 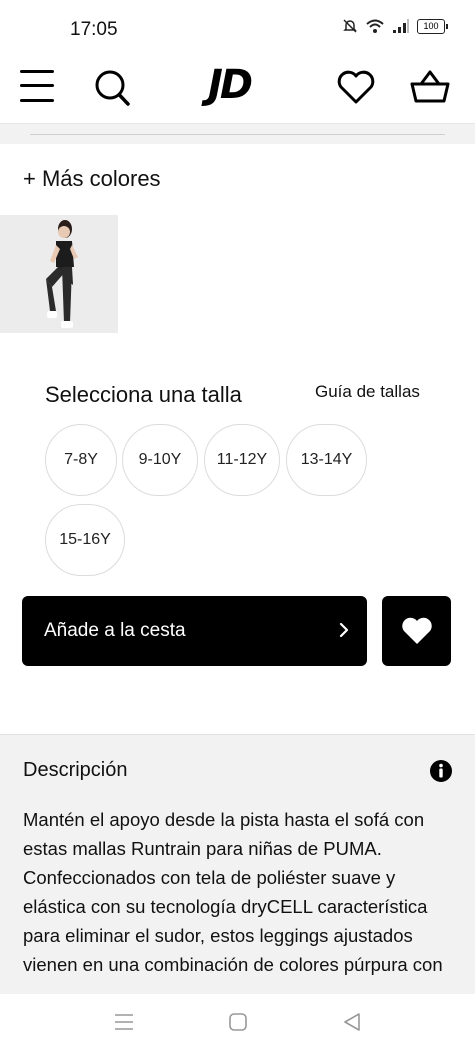 What do you see at coordinates (94, 29) in the screenshot?
I see `status-time: 17:05` at bounding box center [94, 29].